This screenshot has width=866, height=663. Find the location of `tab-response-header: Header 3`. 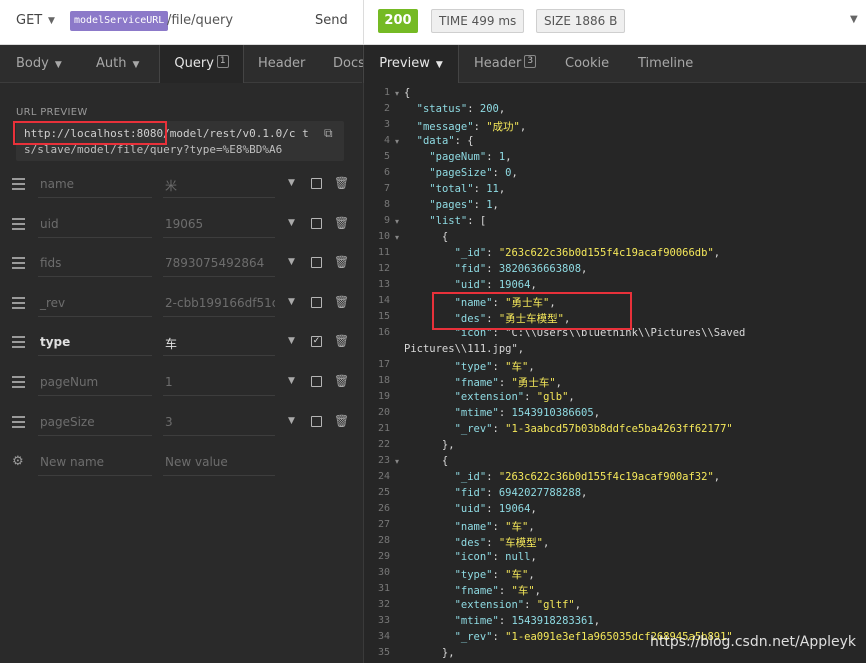

tab-response-header: Header 3 is located at coordinates (505, 63).